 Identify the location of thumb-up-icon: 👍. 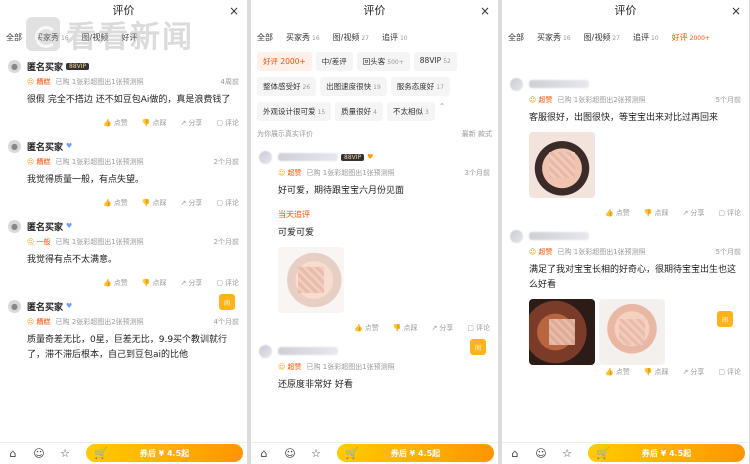
(107, 123).